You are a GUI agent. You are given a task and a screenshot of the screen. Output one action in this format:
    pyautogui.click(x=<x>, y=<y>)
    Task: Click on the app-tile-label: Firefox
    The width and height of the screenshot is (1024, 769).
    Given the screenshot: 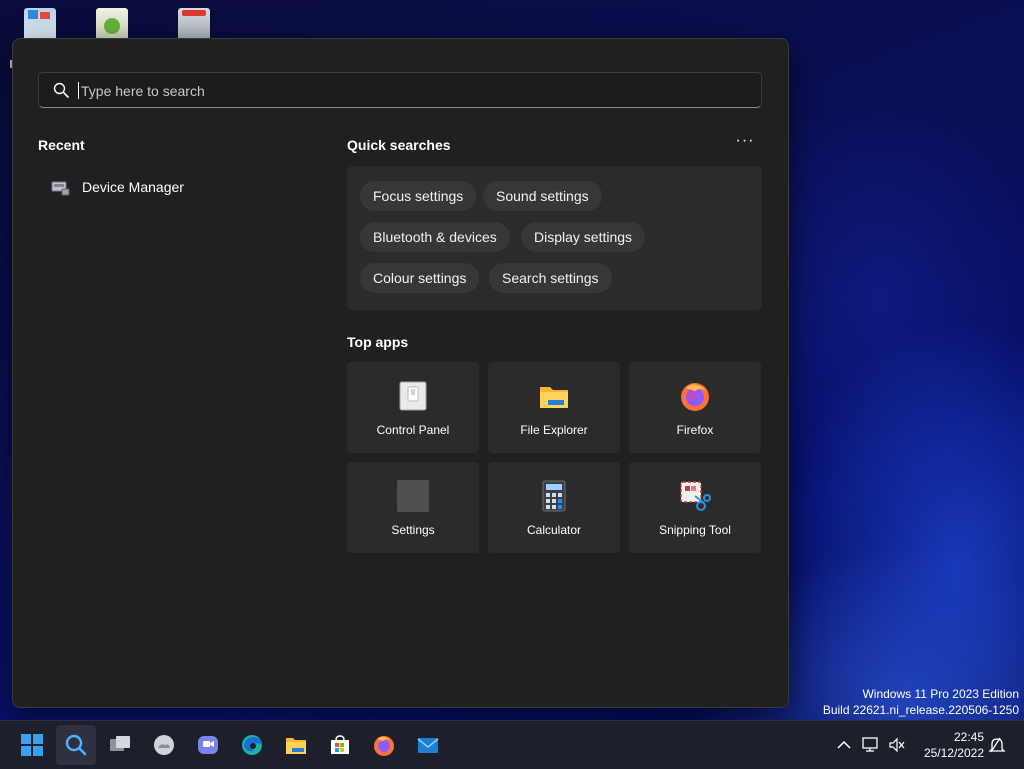 What is the action you would take?
    pyautogui.click(x=695, y=430)
    